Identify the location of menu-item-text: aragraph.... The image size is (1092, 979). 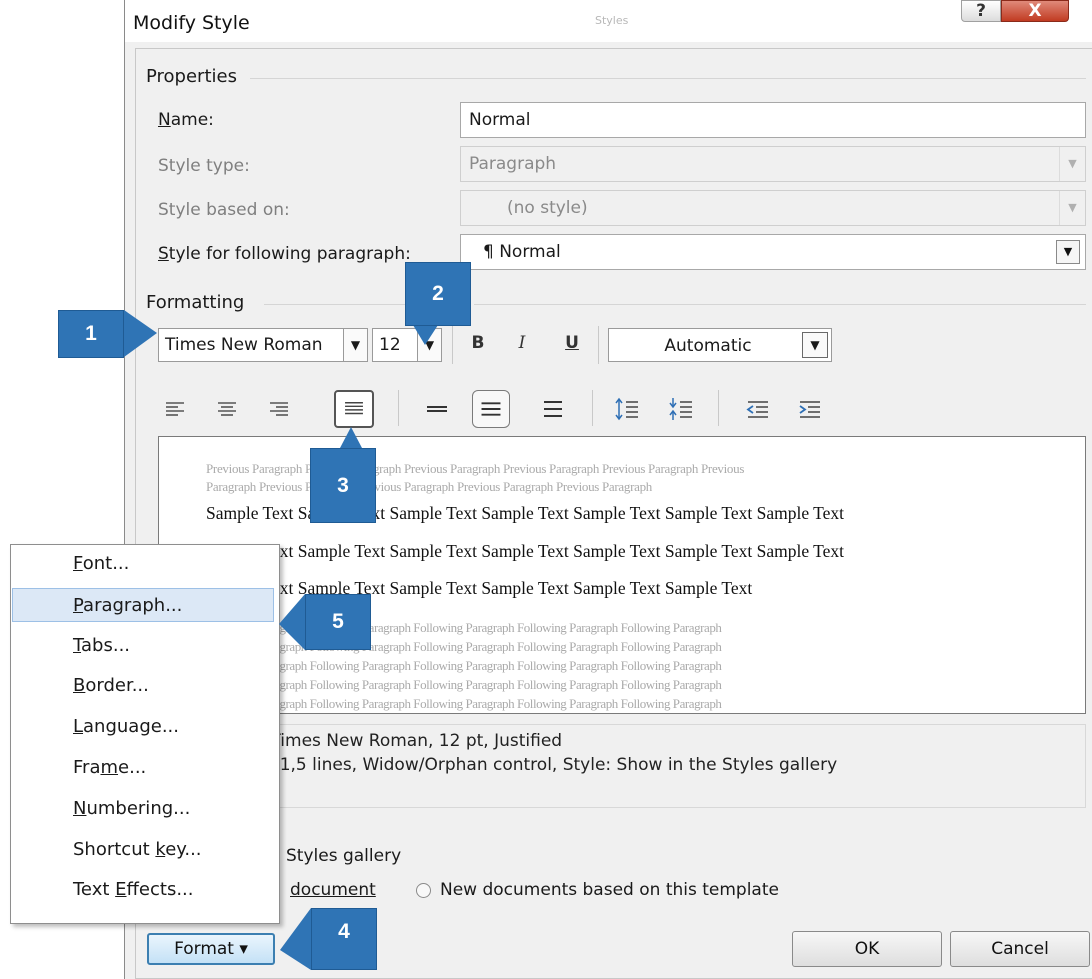
(133, 605).